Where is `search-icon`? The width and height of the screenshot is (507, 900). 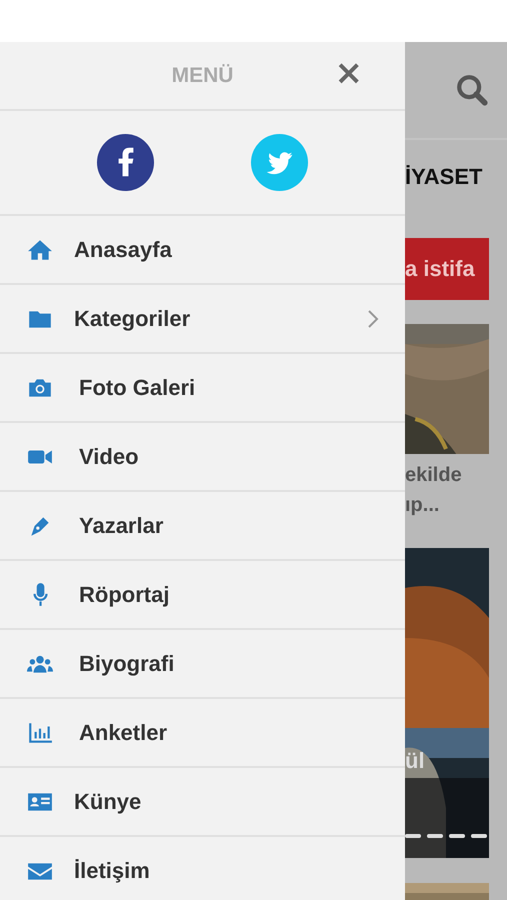 search-icon is located at coordinates (472, 90).